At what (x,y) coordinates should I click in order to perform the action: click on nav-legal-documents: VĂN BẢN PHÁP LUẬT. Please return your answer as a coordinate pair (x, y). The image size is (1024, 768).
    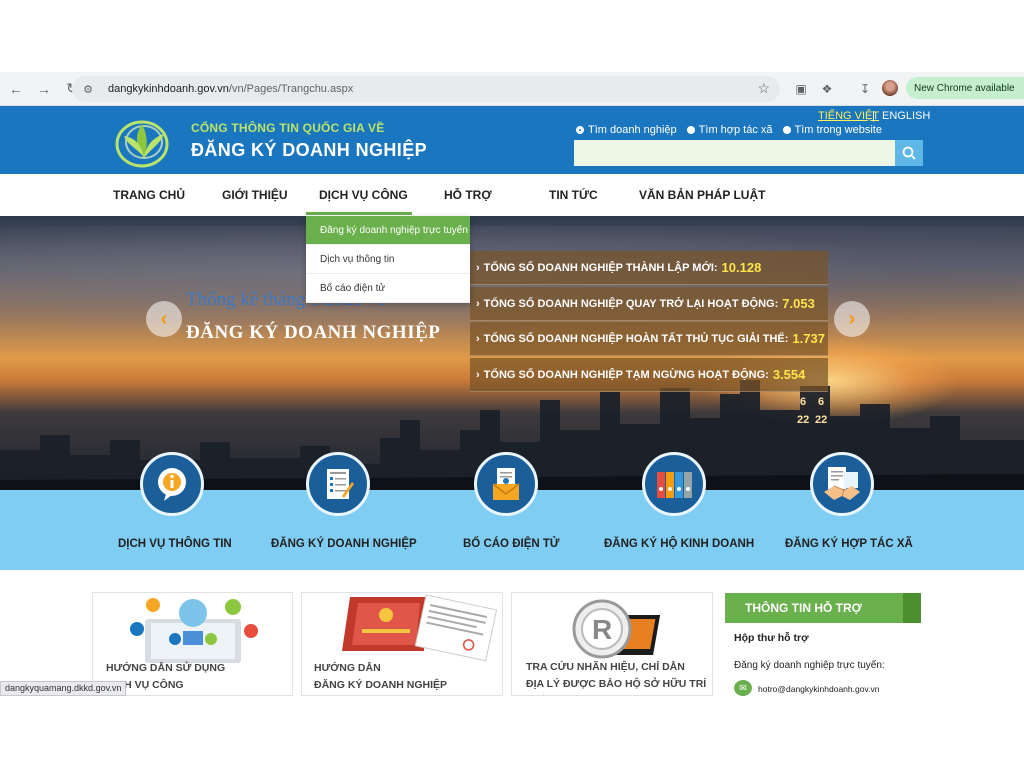
    Looking at the image, I should click on (702, 195).